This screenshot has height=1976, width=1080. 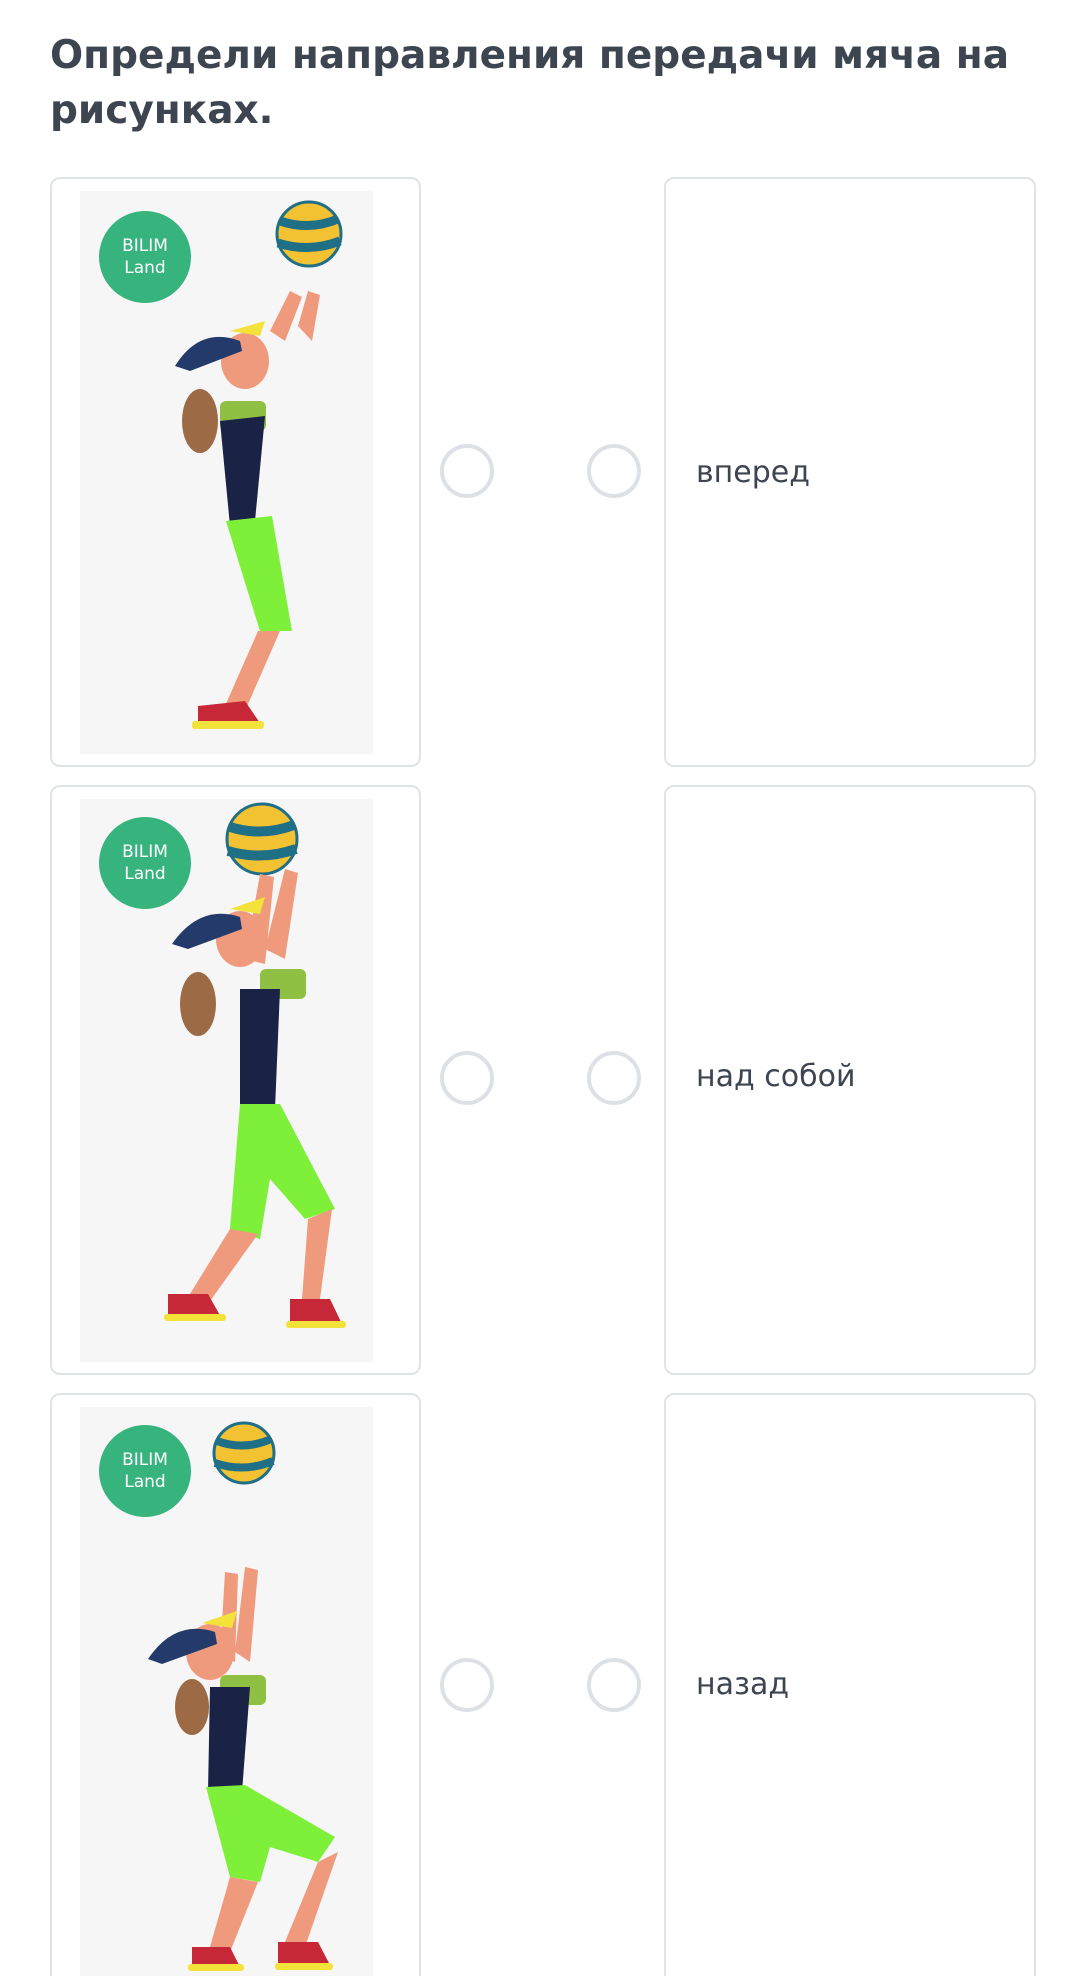 I want to click on answer-card-2: над собой, so click(x=850, y=1080).